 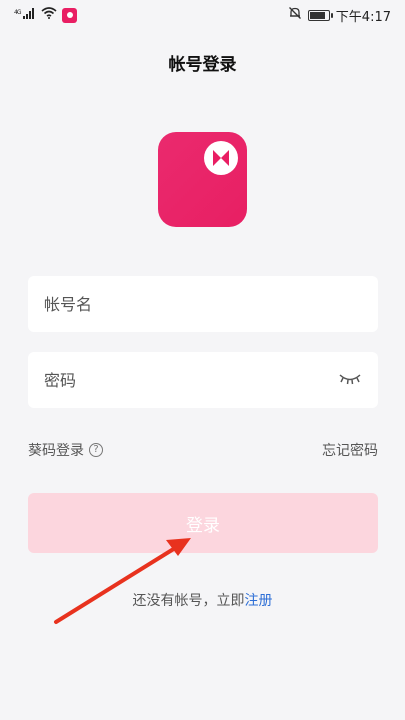 I want to click on status-left: 4G, so click(x=45, y=15).